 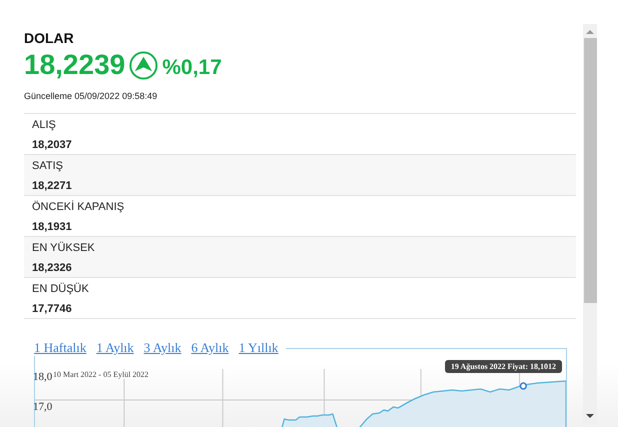 What do you see at coordinates (49, 38) in the screenshot?
I see `currency-name: DOLAR` at bounding box center [49, 38].